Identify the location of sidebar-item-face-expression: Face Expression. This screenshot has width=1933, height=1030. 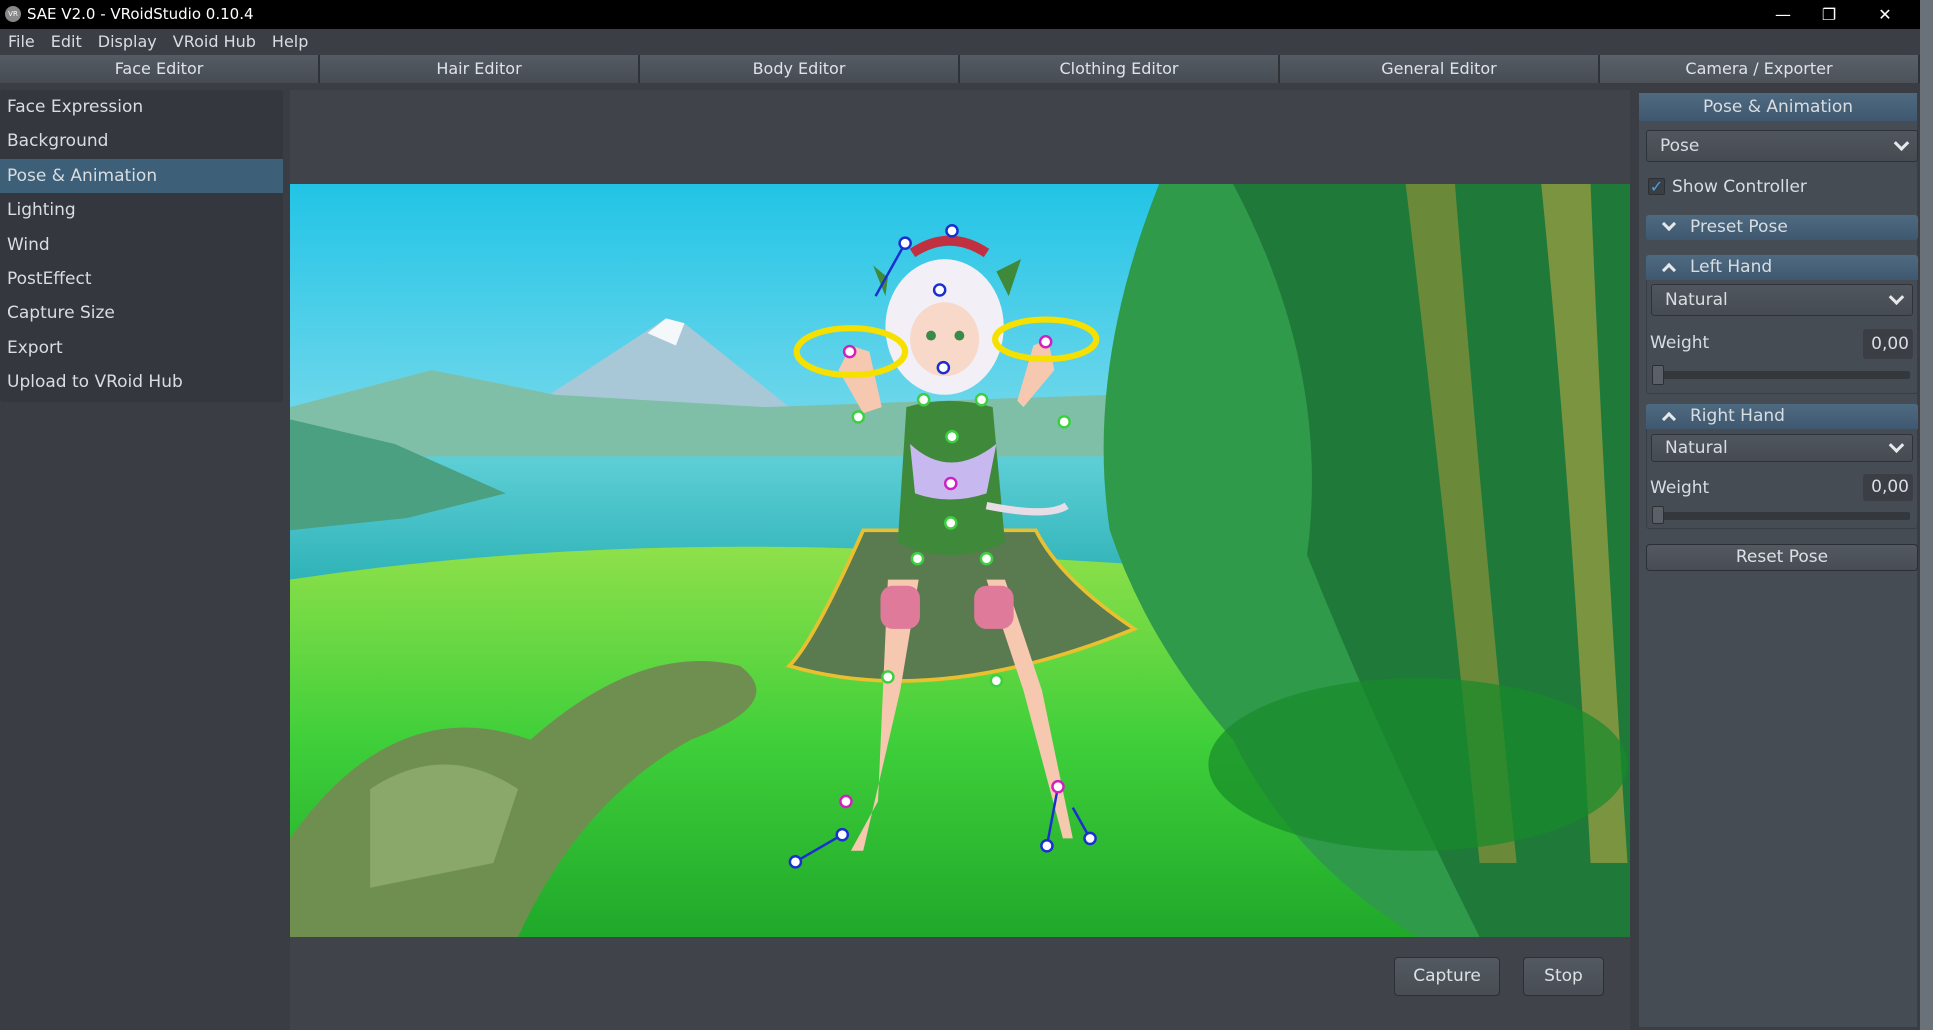
(141, 107).